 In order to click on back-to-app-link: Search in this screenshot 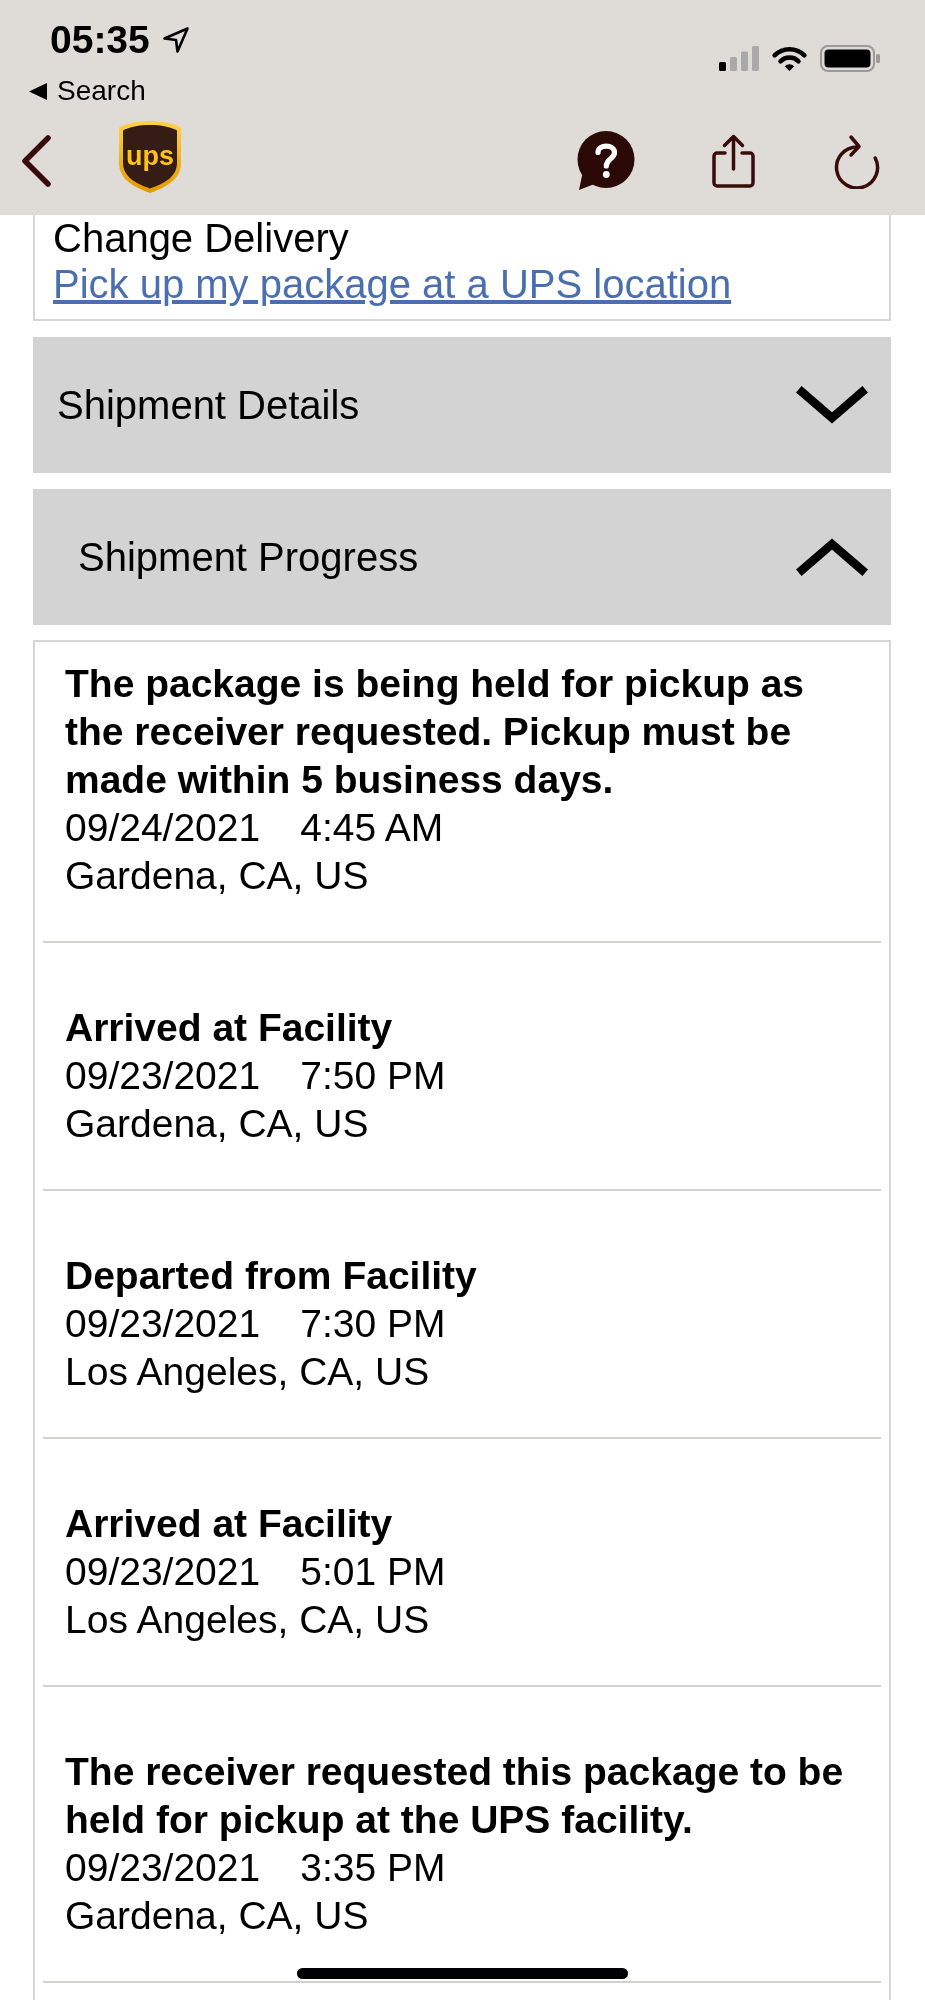, I will do `click(87, 91)`.